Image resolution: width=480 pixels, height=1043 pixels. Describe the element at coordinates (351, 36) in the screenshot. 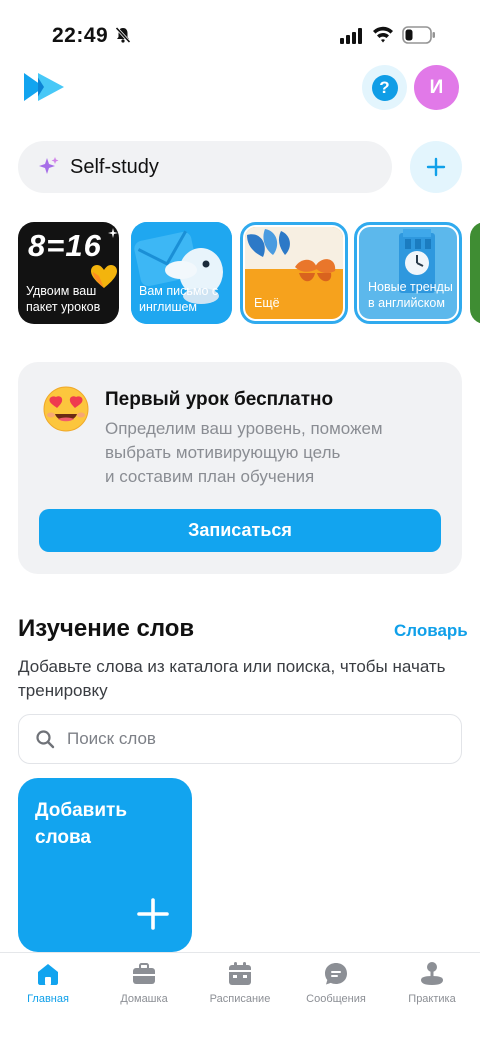

I see `cellular-signal-icon` at that location.